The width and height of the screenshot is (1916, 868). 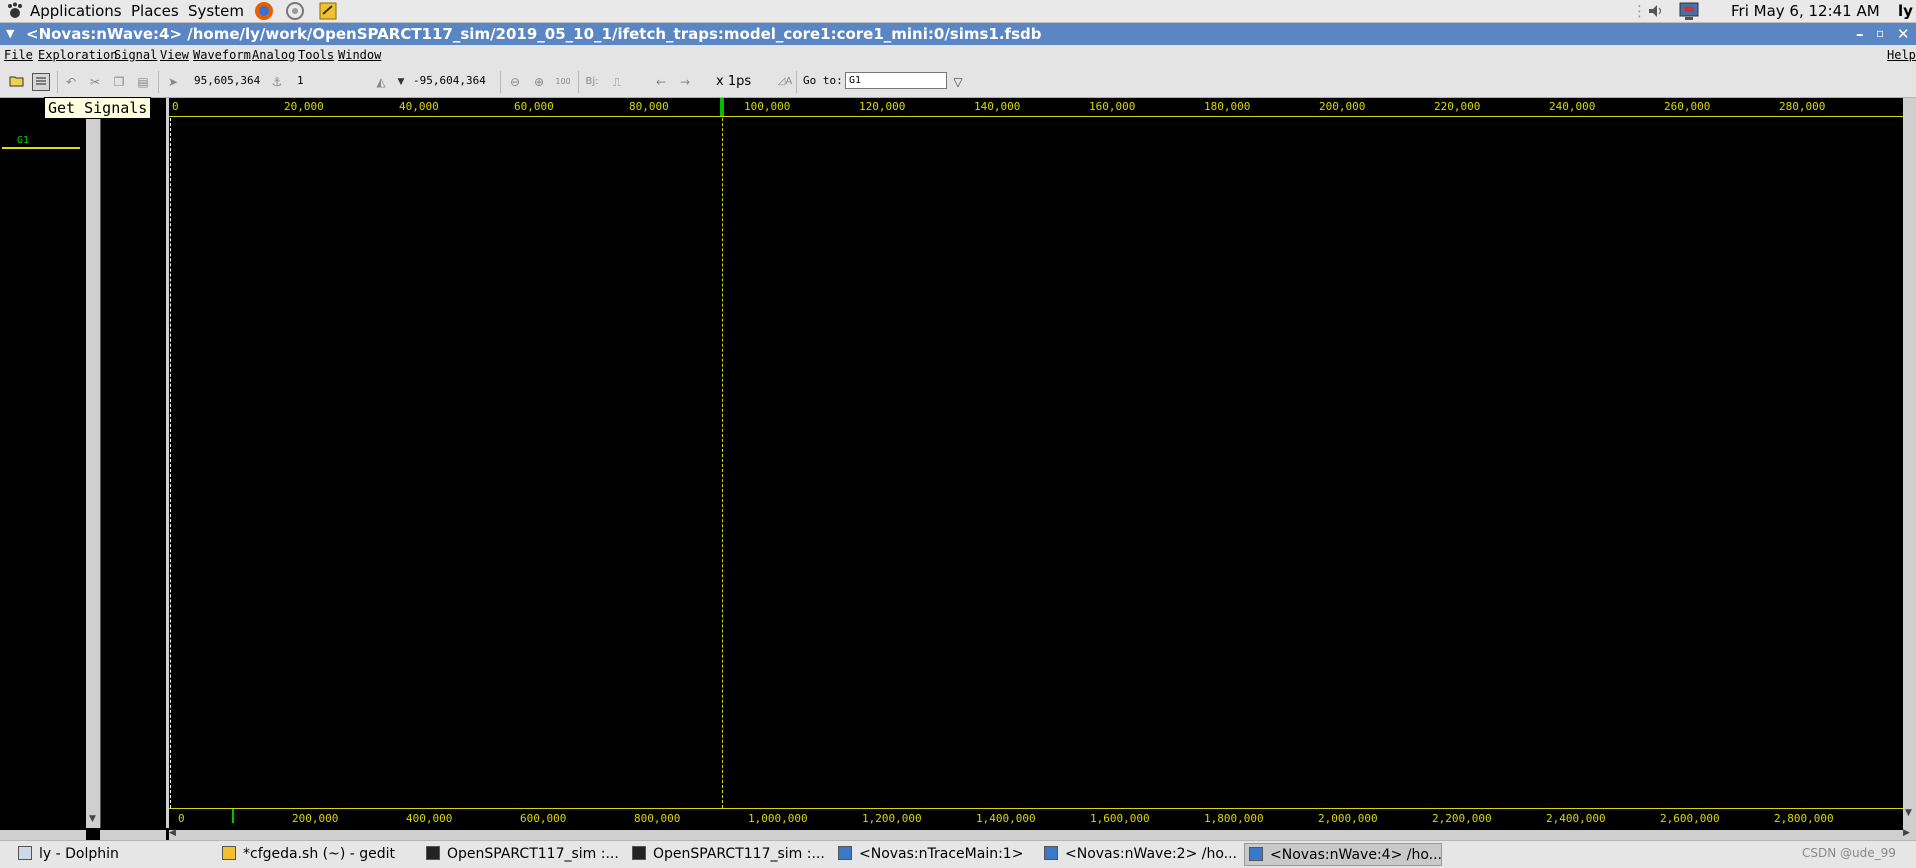 I want to click on delta-time: -95,604,364, so click(x=449, y=80).